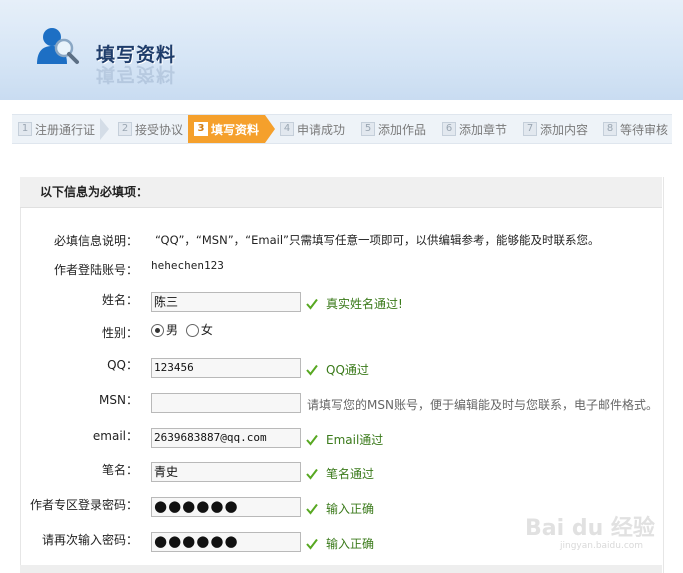 This screenshot has width=683, height=573. I want to click on step-label: 添加内容, so click(564, 129).